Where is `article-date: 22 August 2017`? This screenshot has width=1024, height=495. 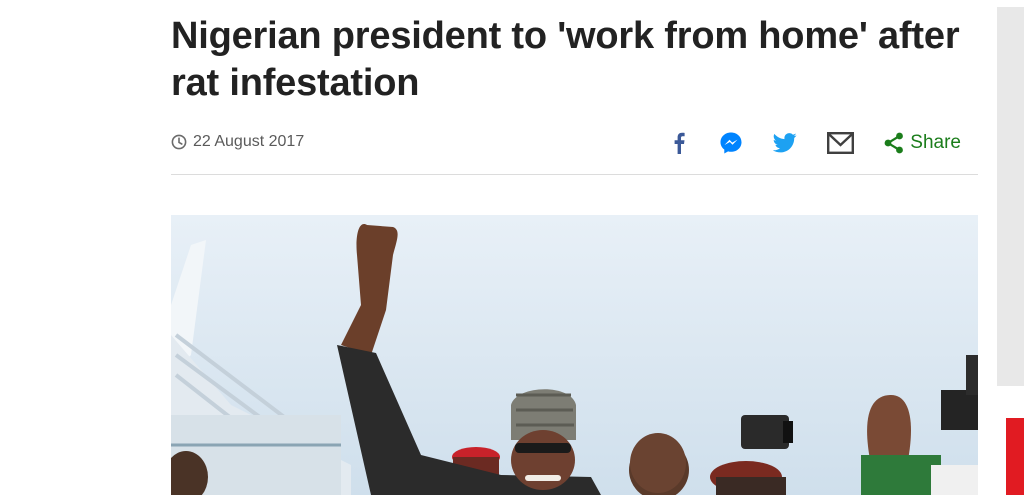
article-date: 22 August 2017 is located at coordinates (237, 142).